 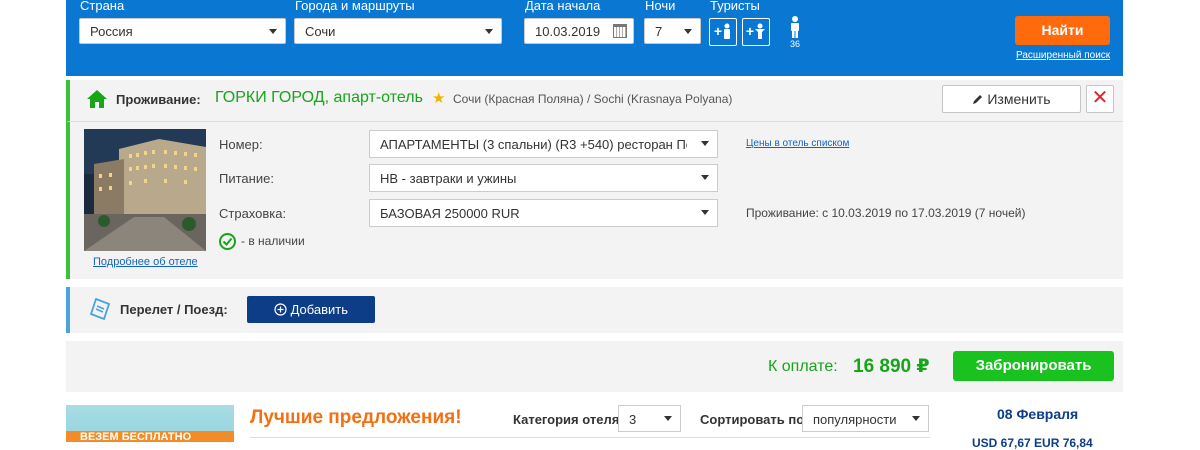 I want to click on category-value: 3, so click(x=633, y=419).